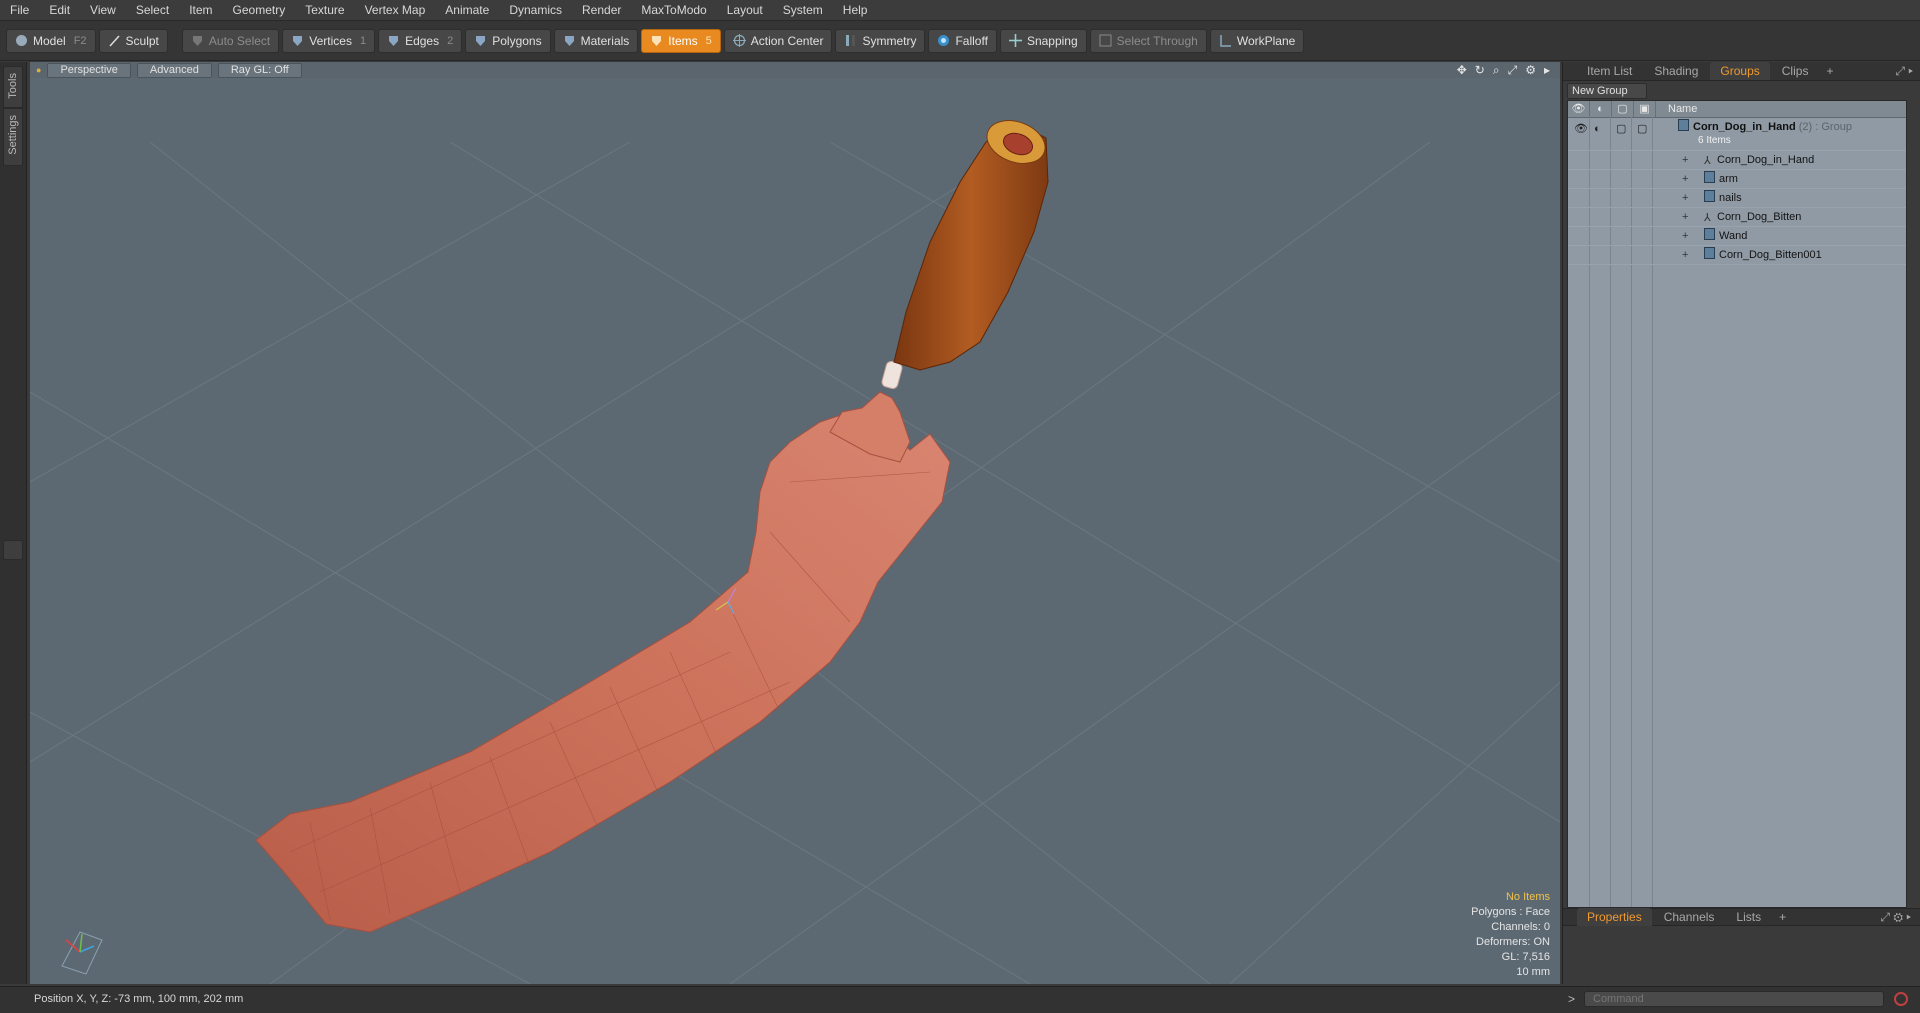 The height and width of the screenshot is (1013, 1920). Describe the element at coordinates (1609, 71) in the screenshot. I see `tab-item-list: Item List` at that location.